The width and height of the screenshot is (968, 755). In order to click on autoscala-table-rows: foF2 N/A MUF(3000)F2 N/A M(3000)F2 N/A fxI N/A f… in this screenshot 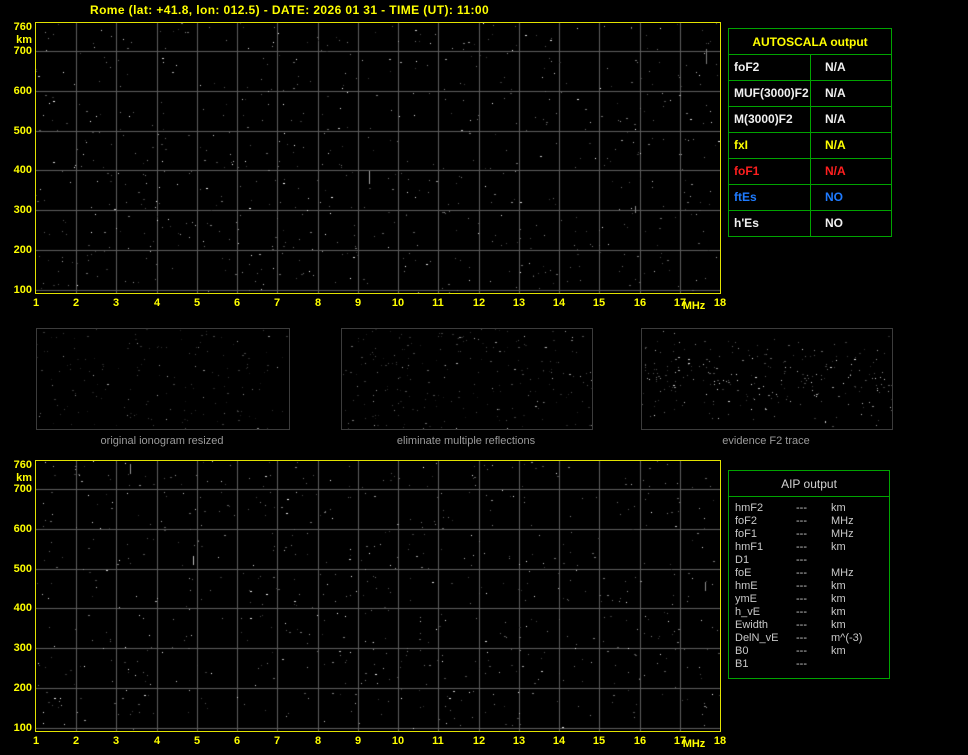, I will do `click(810, 145)`.